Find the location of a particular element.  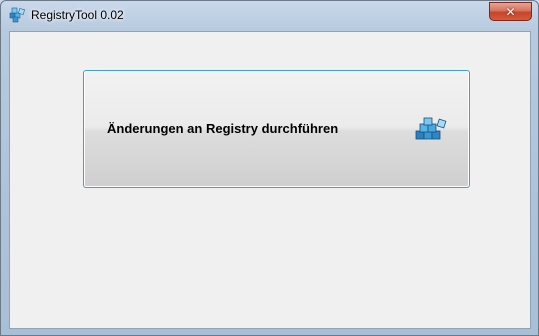

apply-registry-changes-label: Änderungen an Registry durchführen is located at coordinates (223, 128).